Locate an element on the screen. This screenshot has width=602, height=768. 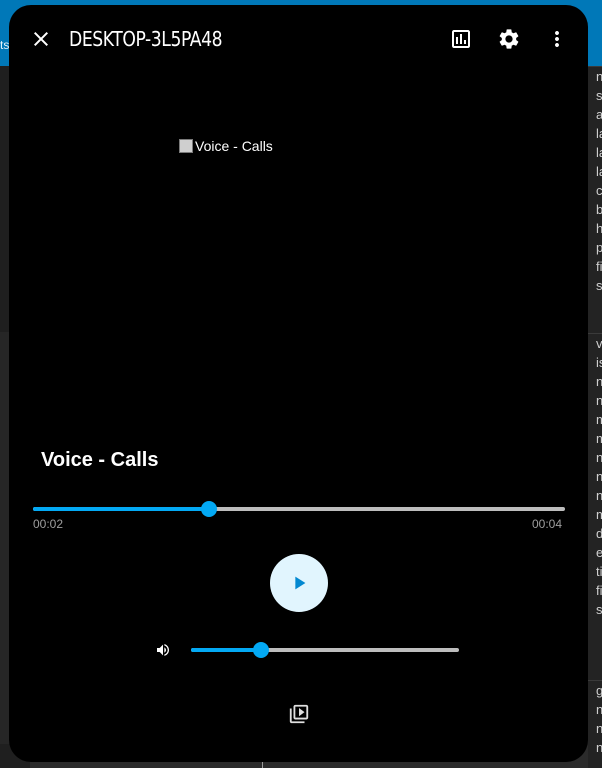
artwork-image: Voice - Calls is located at coordinates (226, 146).